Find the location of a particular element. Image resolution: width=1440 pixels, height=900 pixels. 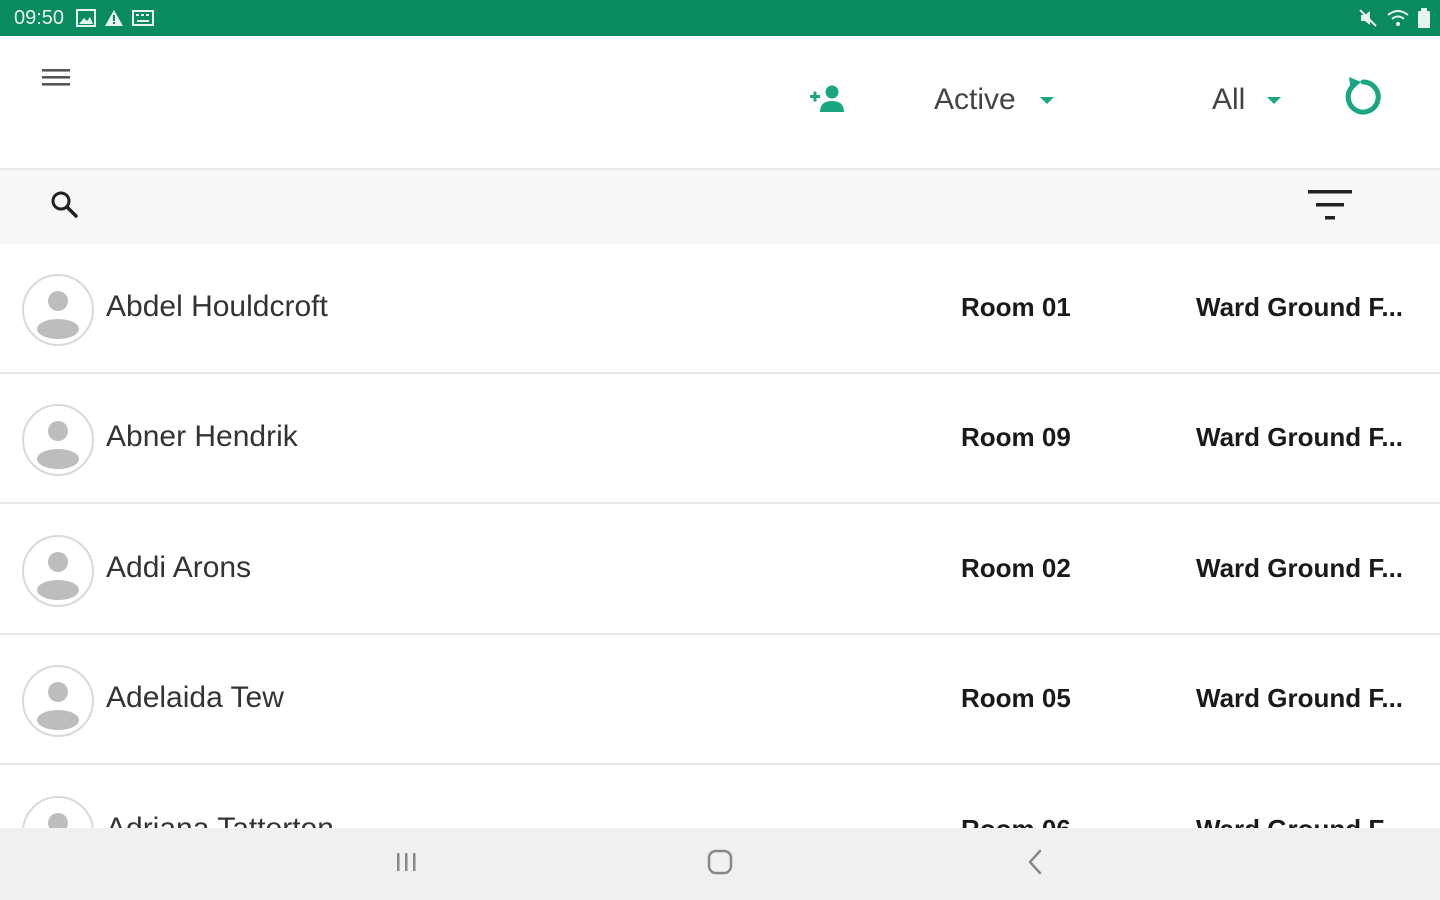

patient-name: Addi Arons is located at coordinates (179, 567).